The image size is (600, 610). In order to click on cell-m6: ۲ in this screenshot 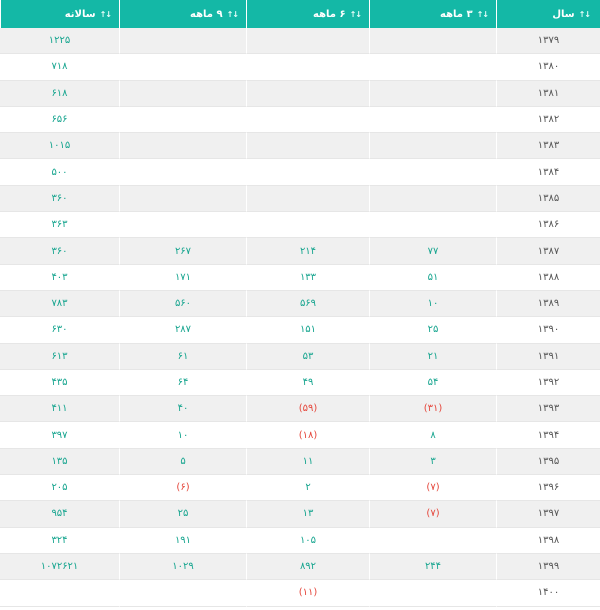, I will do `click(307, 488)`.